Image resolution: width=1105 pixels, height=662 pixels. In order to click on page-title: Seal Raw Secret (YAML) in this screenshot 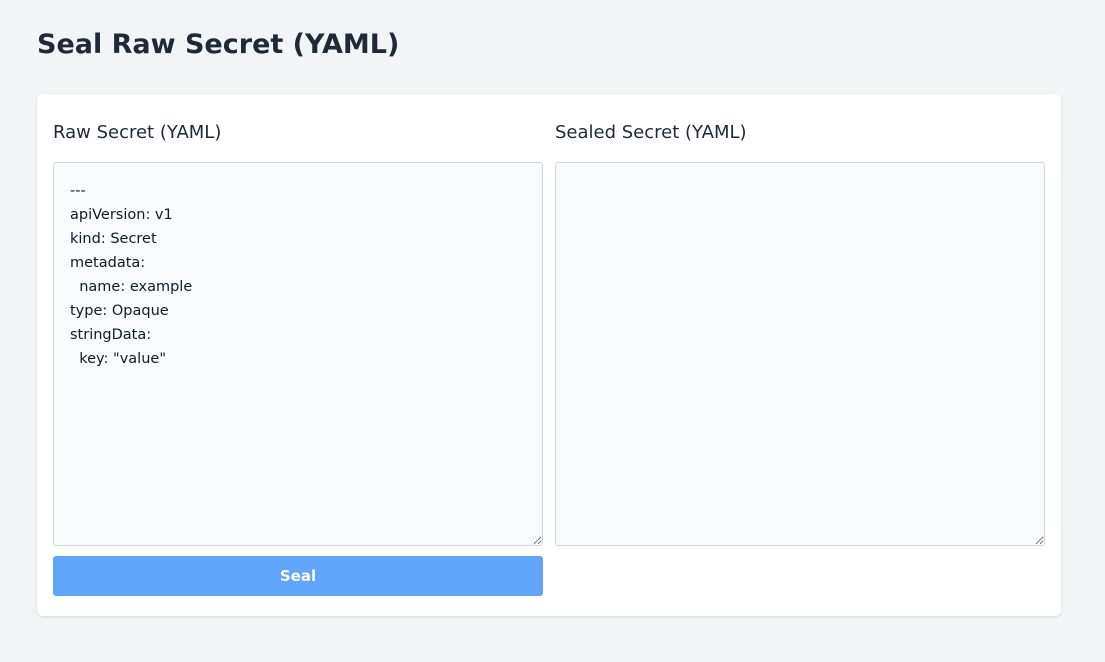, I will do `click(218, 44)`.